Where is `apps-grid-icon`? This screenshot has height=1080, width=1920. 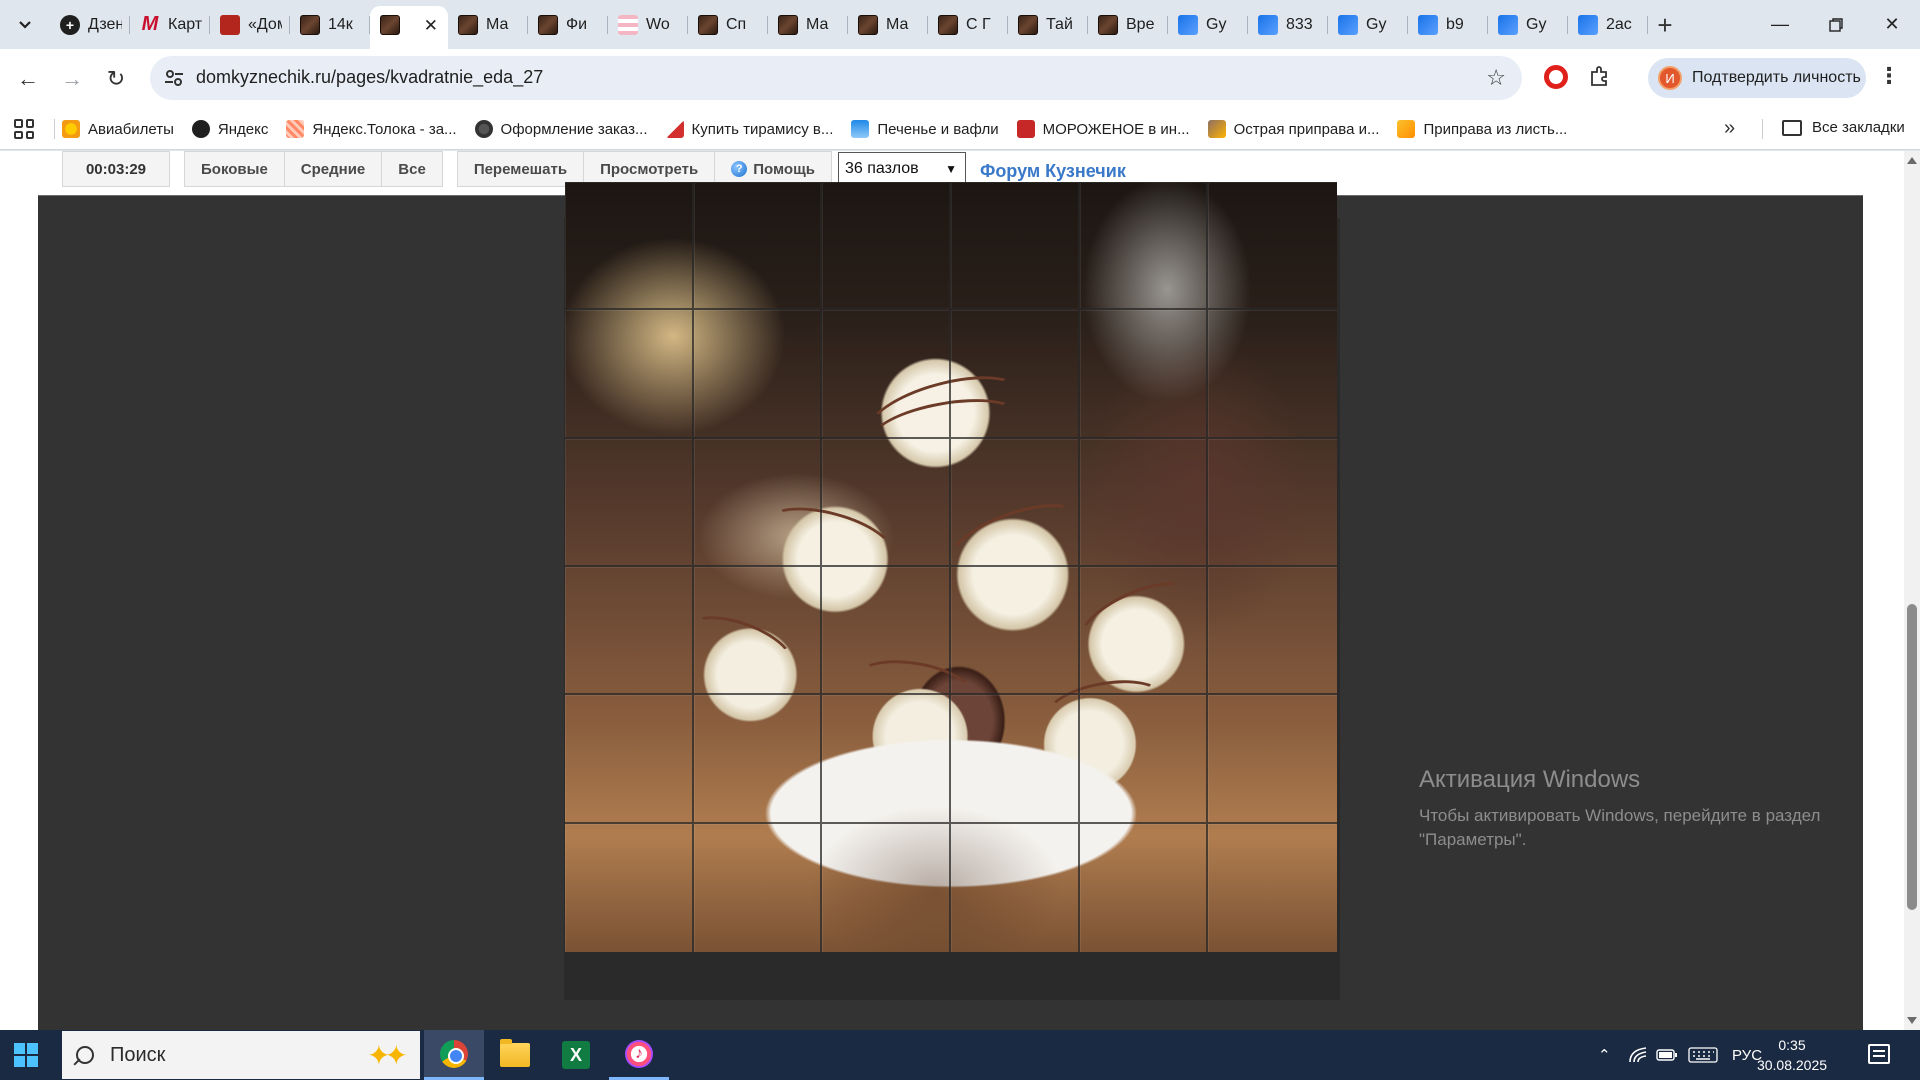 apps-grid-icon is located at coordinates (24, 129).